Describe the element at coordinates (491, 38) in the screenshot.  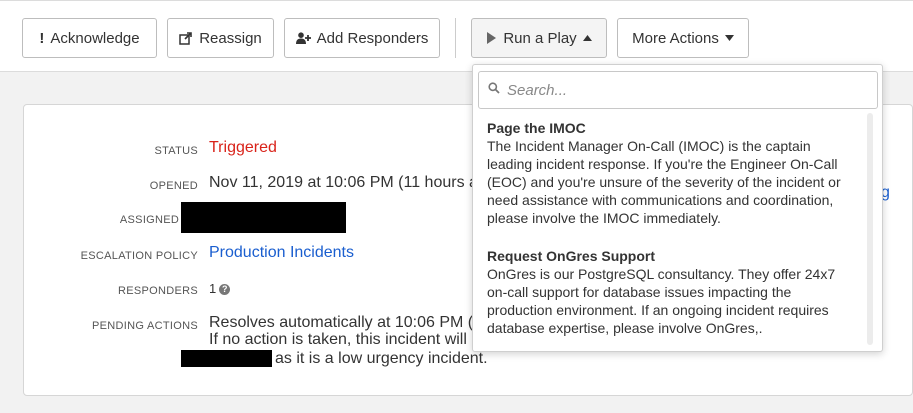
I see `play-icon` at that location.